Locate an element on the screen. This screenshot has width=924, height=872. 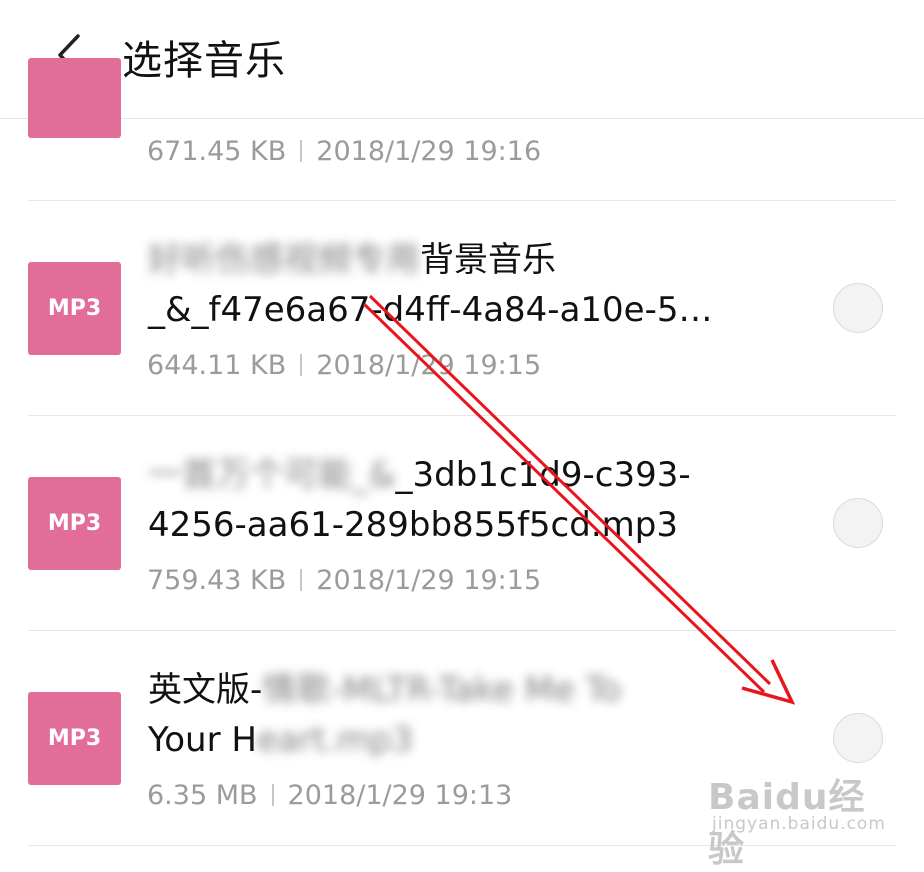
file-date: 2018/1/29 19:16 is located at coordinates (429, 151).